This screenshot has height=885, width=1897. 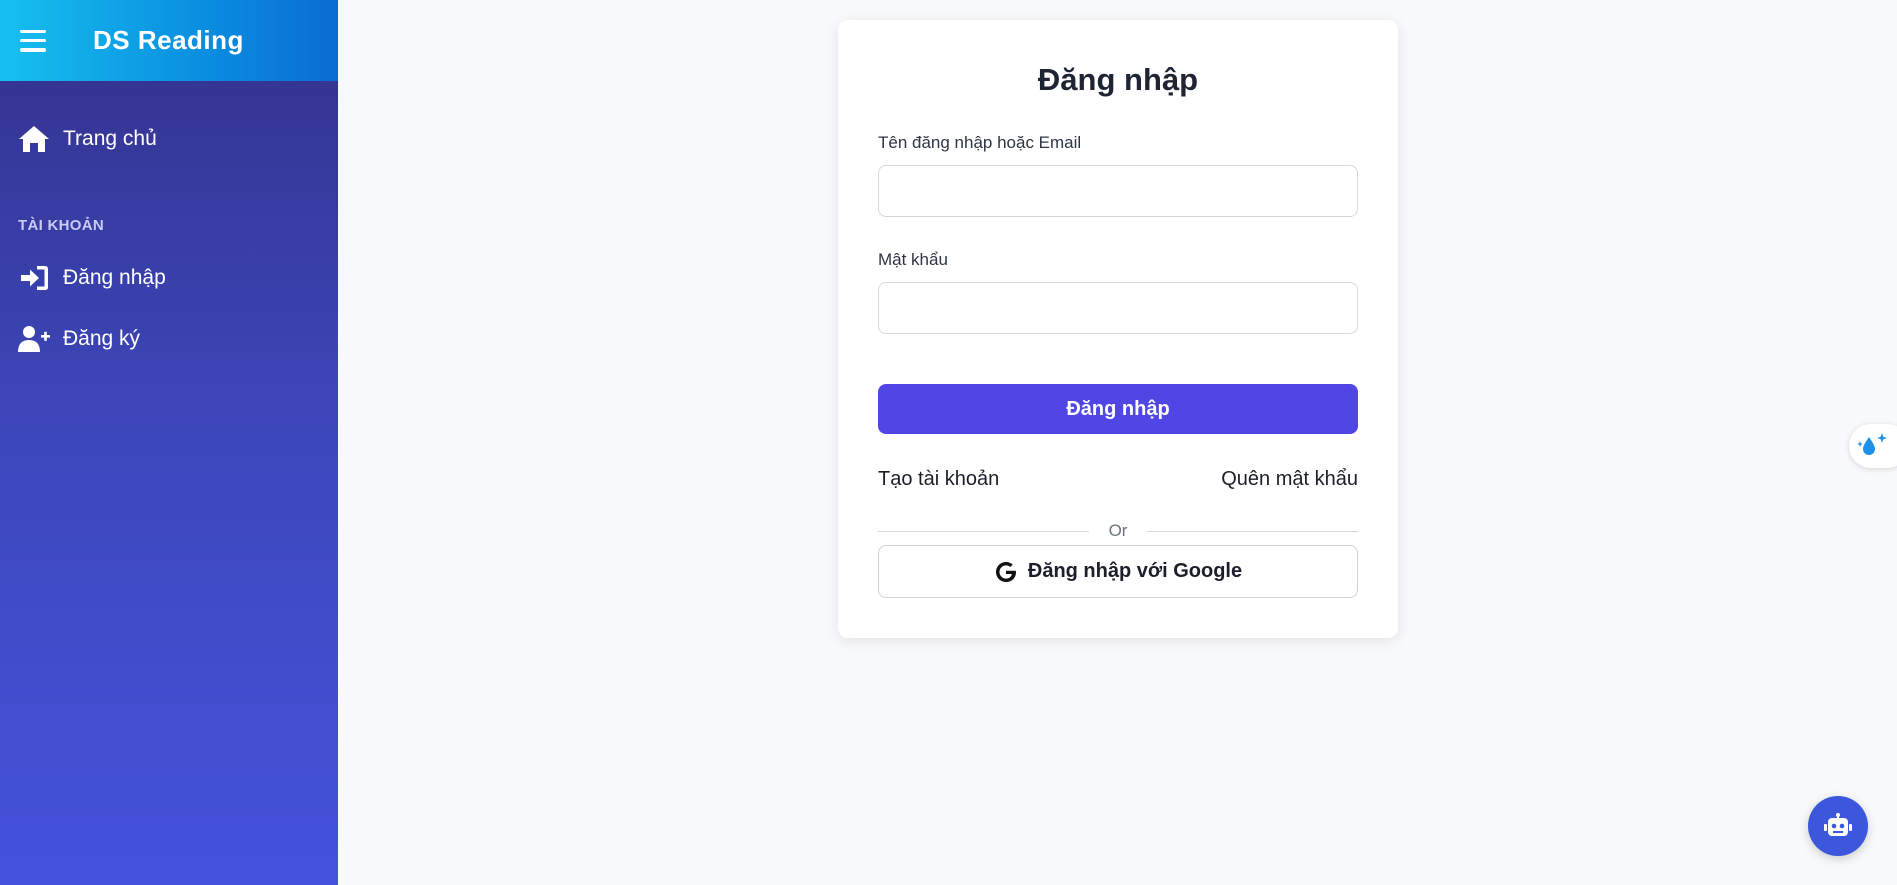 What do you see at coordinates (34, 339) in the screenshot?
I see `user-plus-icon` at bounding box center [34, 339].